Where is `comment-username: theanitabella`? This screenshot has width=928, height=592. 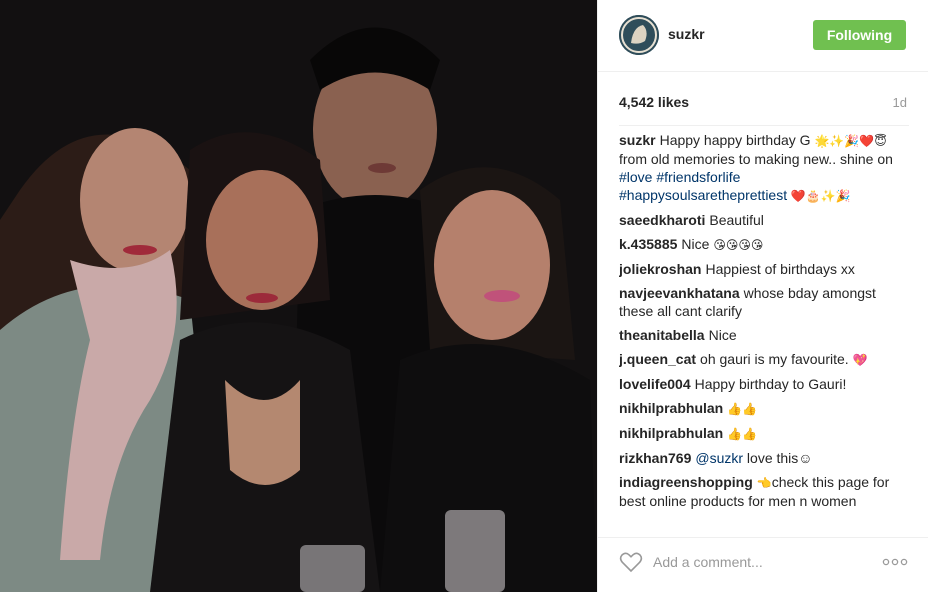
comment-username: theanitabella is located at coordinates (662, 335).